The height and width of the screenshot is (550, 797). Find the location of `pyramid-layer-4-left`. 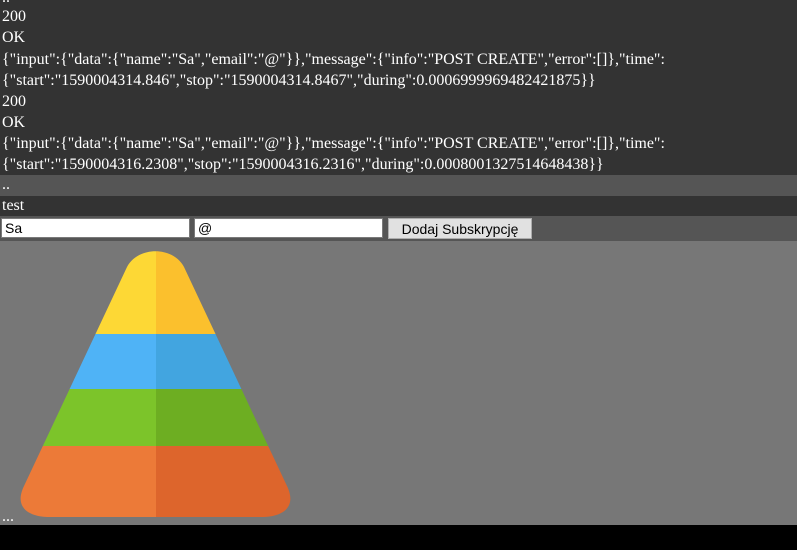

pyramid-layer-4-left is located at coordinates (88, 481).